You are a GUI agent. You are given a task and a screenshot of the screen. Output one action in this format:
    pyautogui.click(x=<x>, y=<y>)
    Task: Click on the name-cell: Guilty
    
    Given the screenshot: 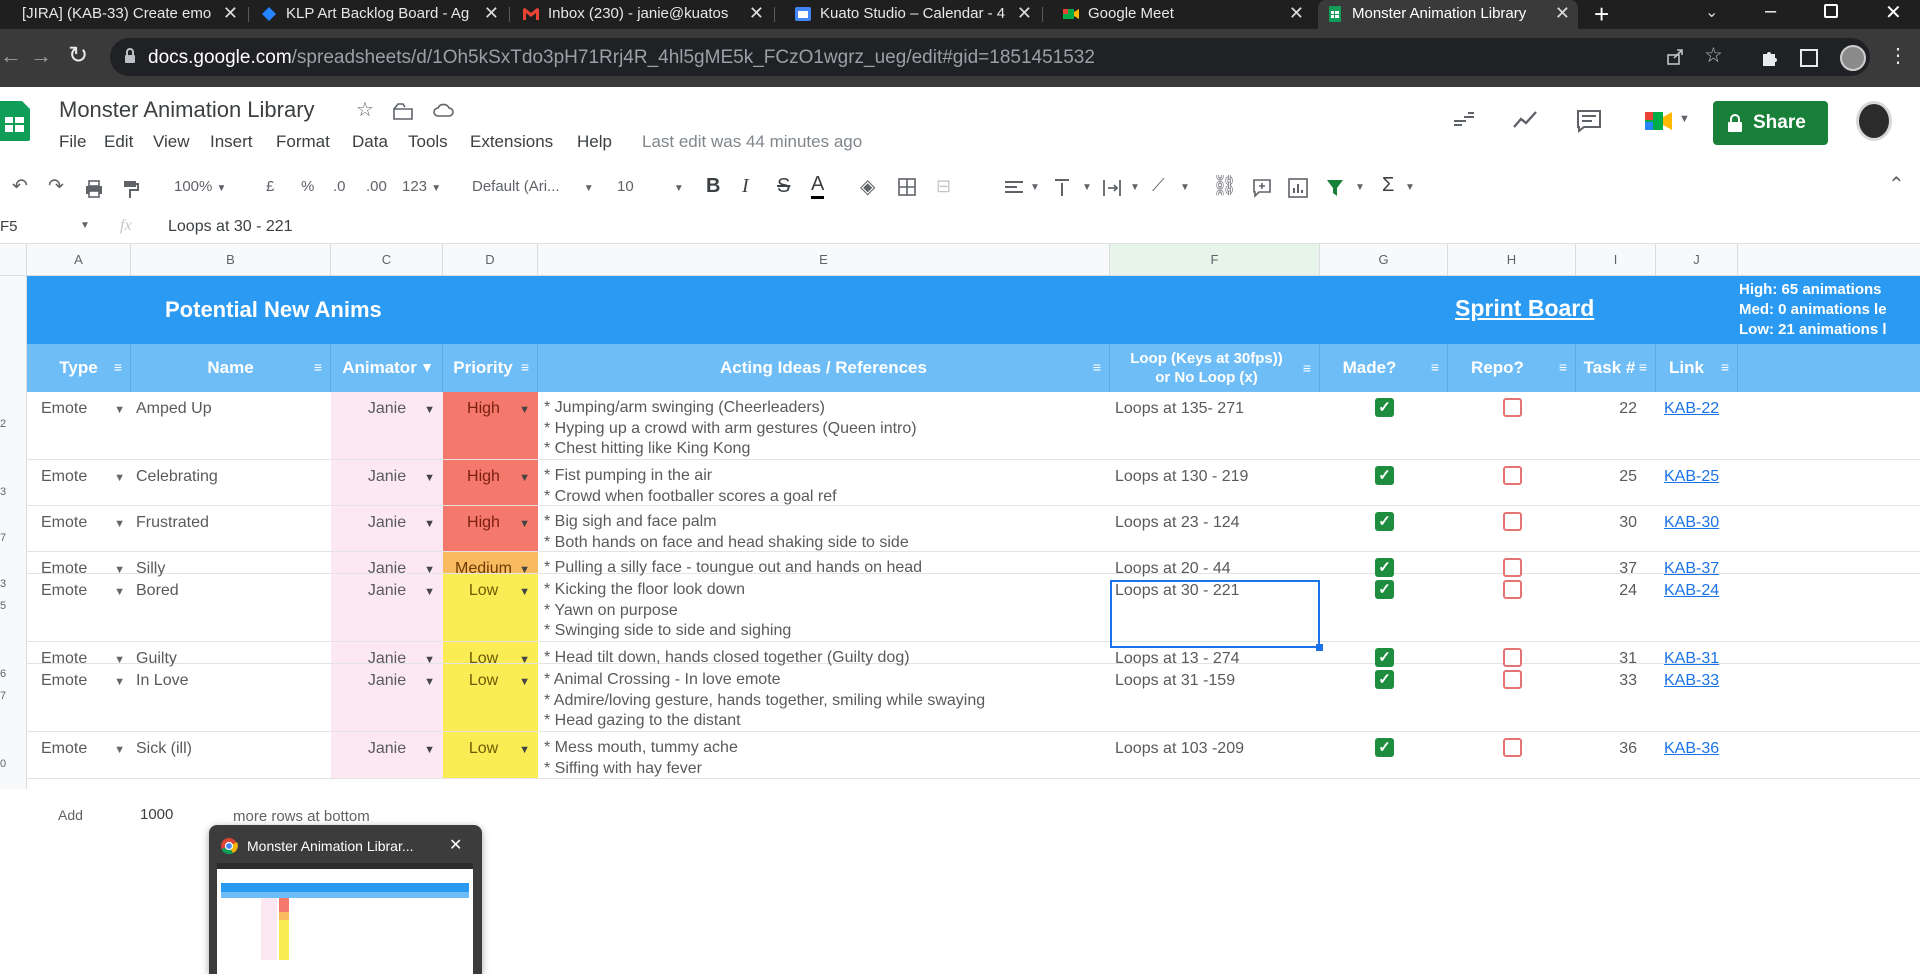 What is the action you would take?
    pyautogui.click(x=231, y=654)
    